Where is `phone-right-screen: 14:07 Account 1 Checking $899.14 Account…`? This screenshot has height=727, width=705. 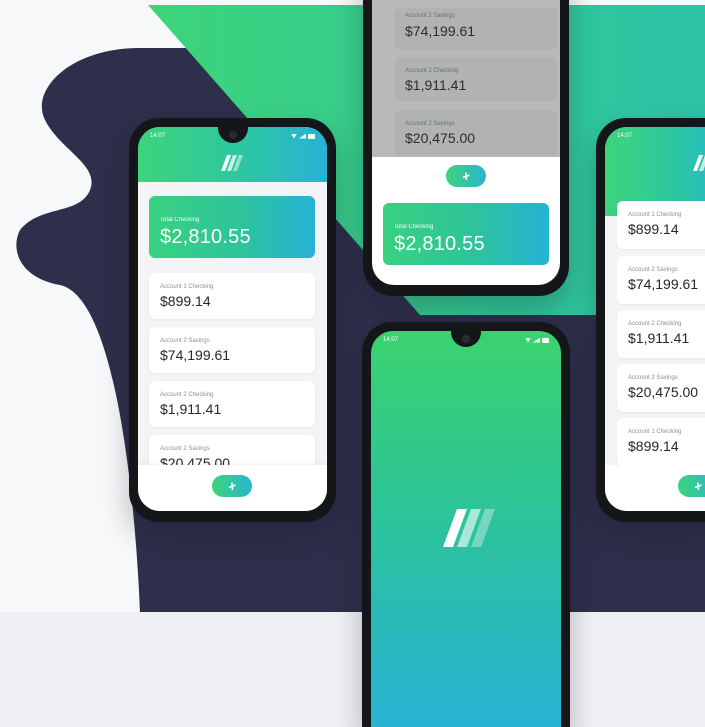 phone-right-screen: 14:07 Account 1 Checking $899.14 Account… is located at coordinates (655, 319).